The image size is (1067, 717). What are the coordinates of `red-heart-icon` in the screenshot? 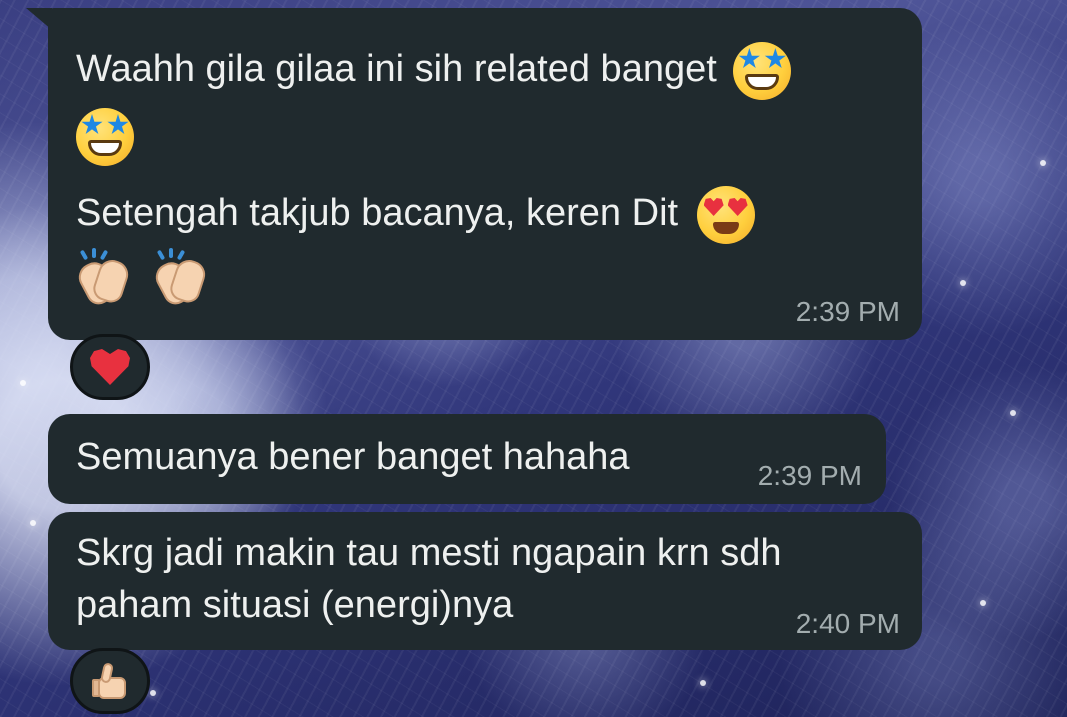 It's located at (110, 367).